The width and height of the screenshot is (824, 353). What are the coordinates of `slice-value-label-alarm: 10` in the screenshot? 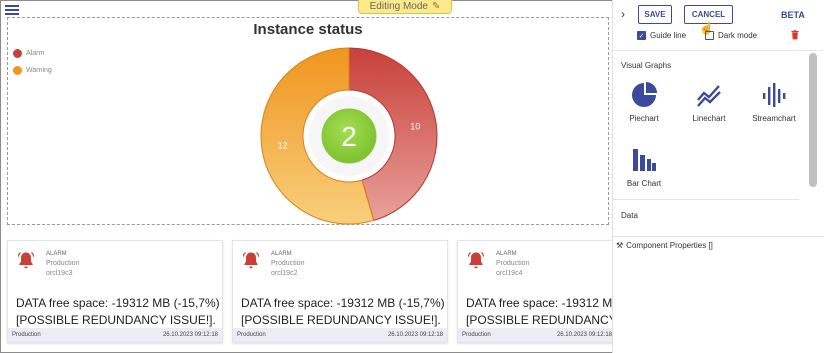 It's located at (415, 126).